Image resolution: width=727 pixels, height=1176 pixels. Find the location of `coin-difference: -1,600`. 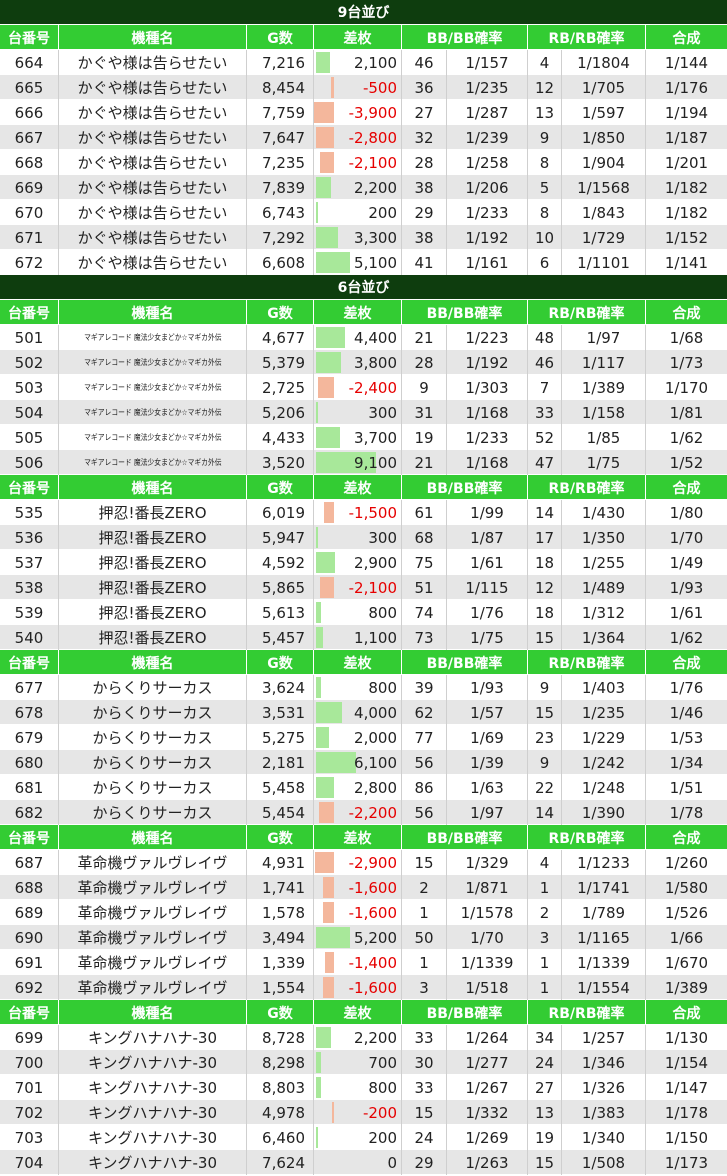

coin-difference: -1,600 is located at coordinates (358, 887).